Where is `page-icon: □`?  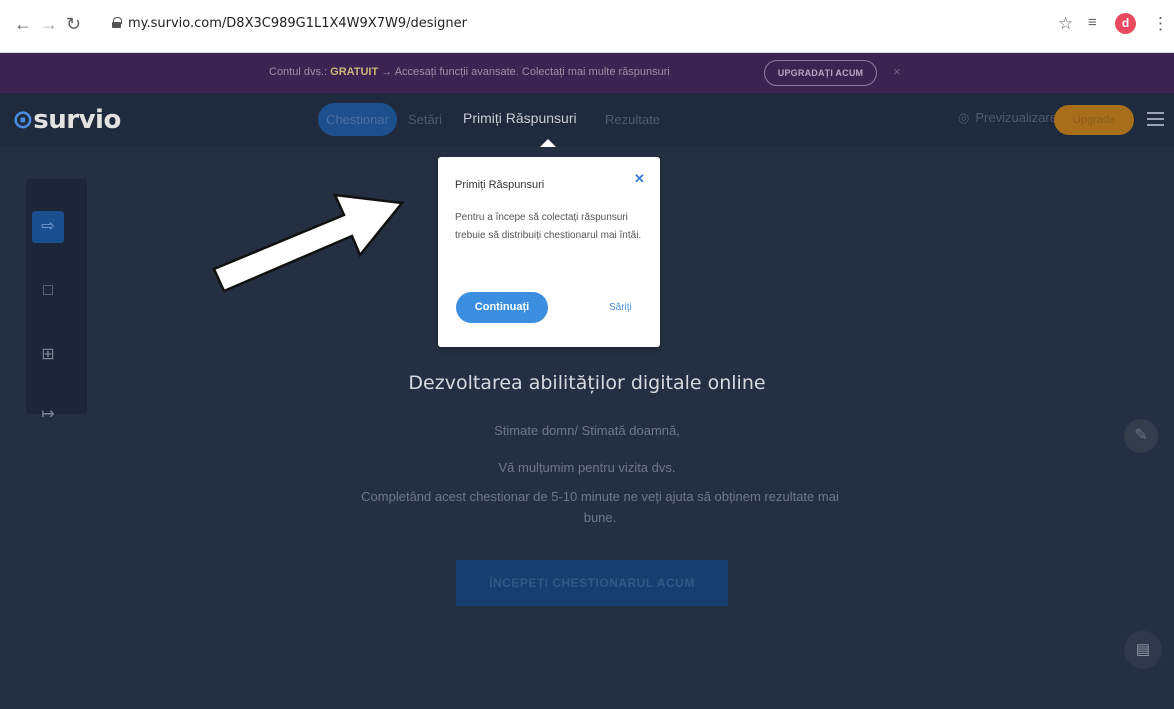 page-icon: □ is located at coordinates (48, 291).